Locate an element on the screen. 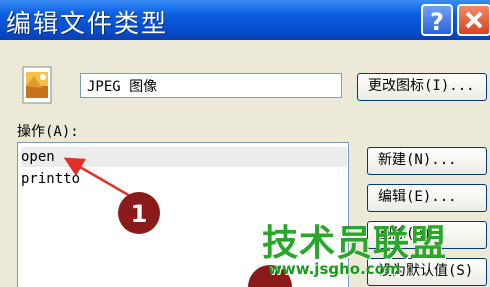  watermark-title: 技术员联盟 is located at coordinates (355, 243).